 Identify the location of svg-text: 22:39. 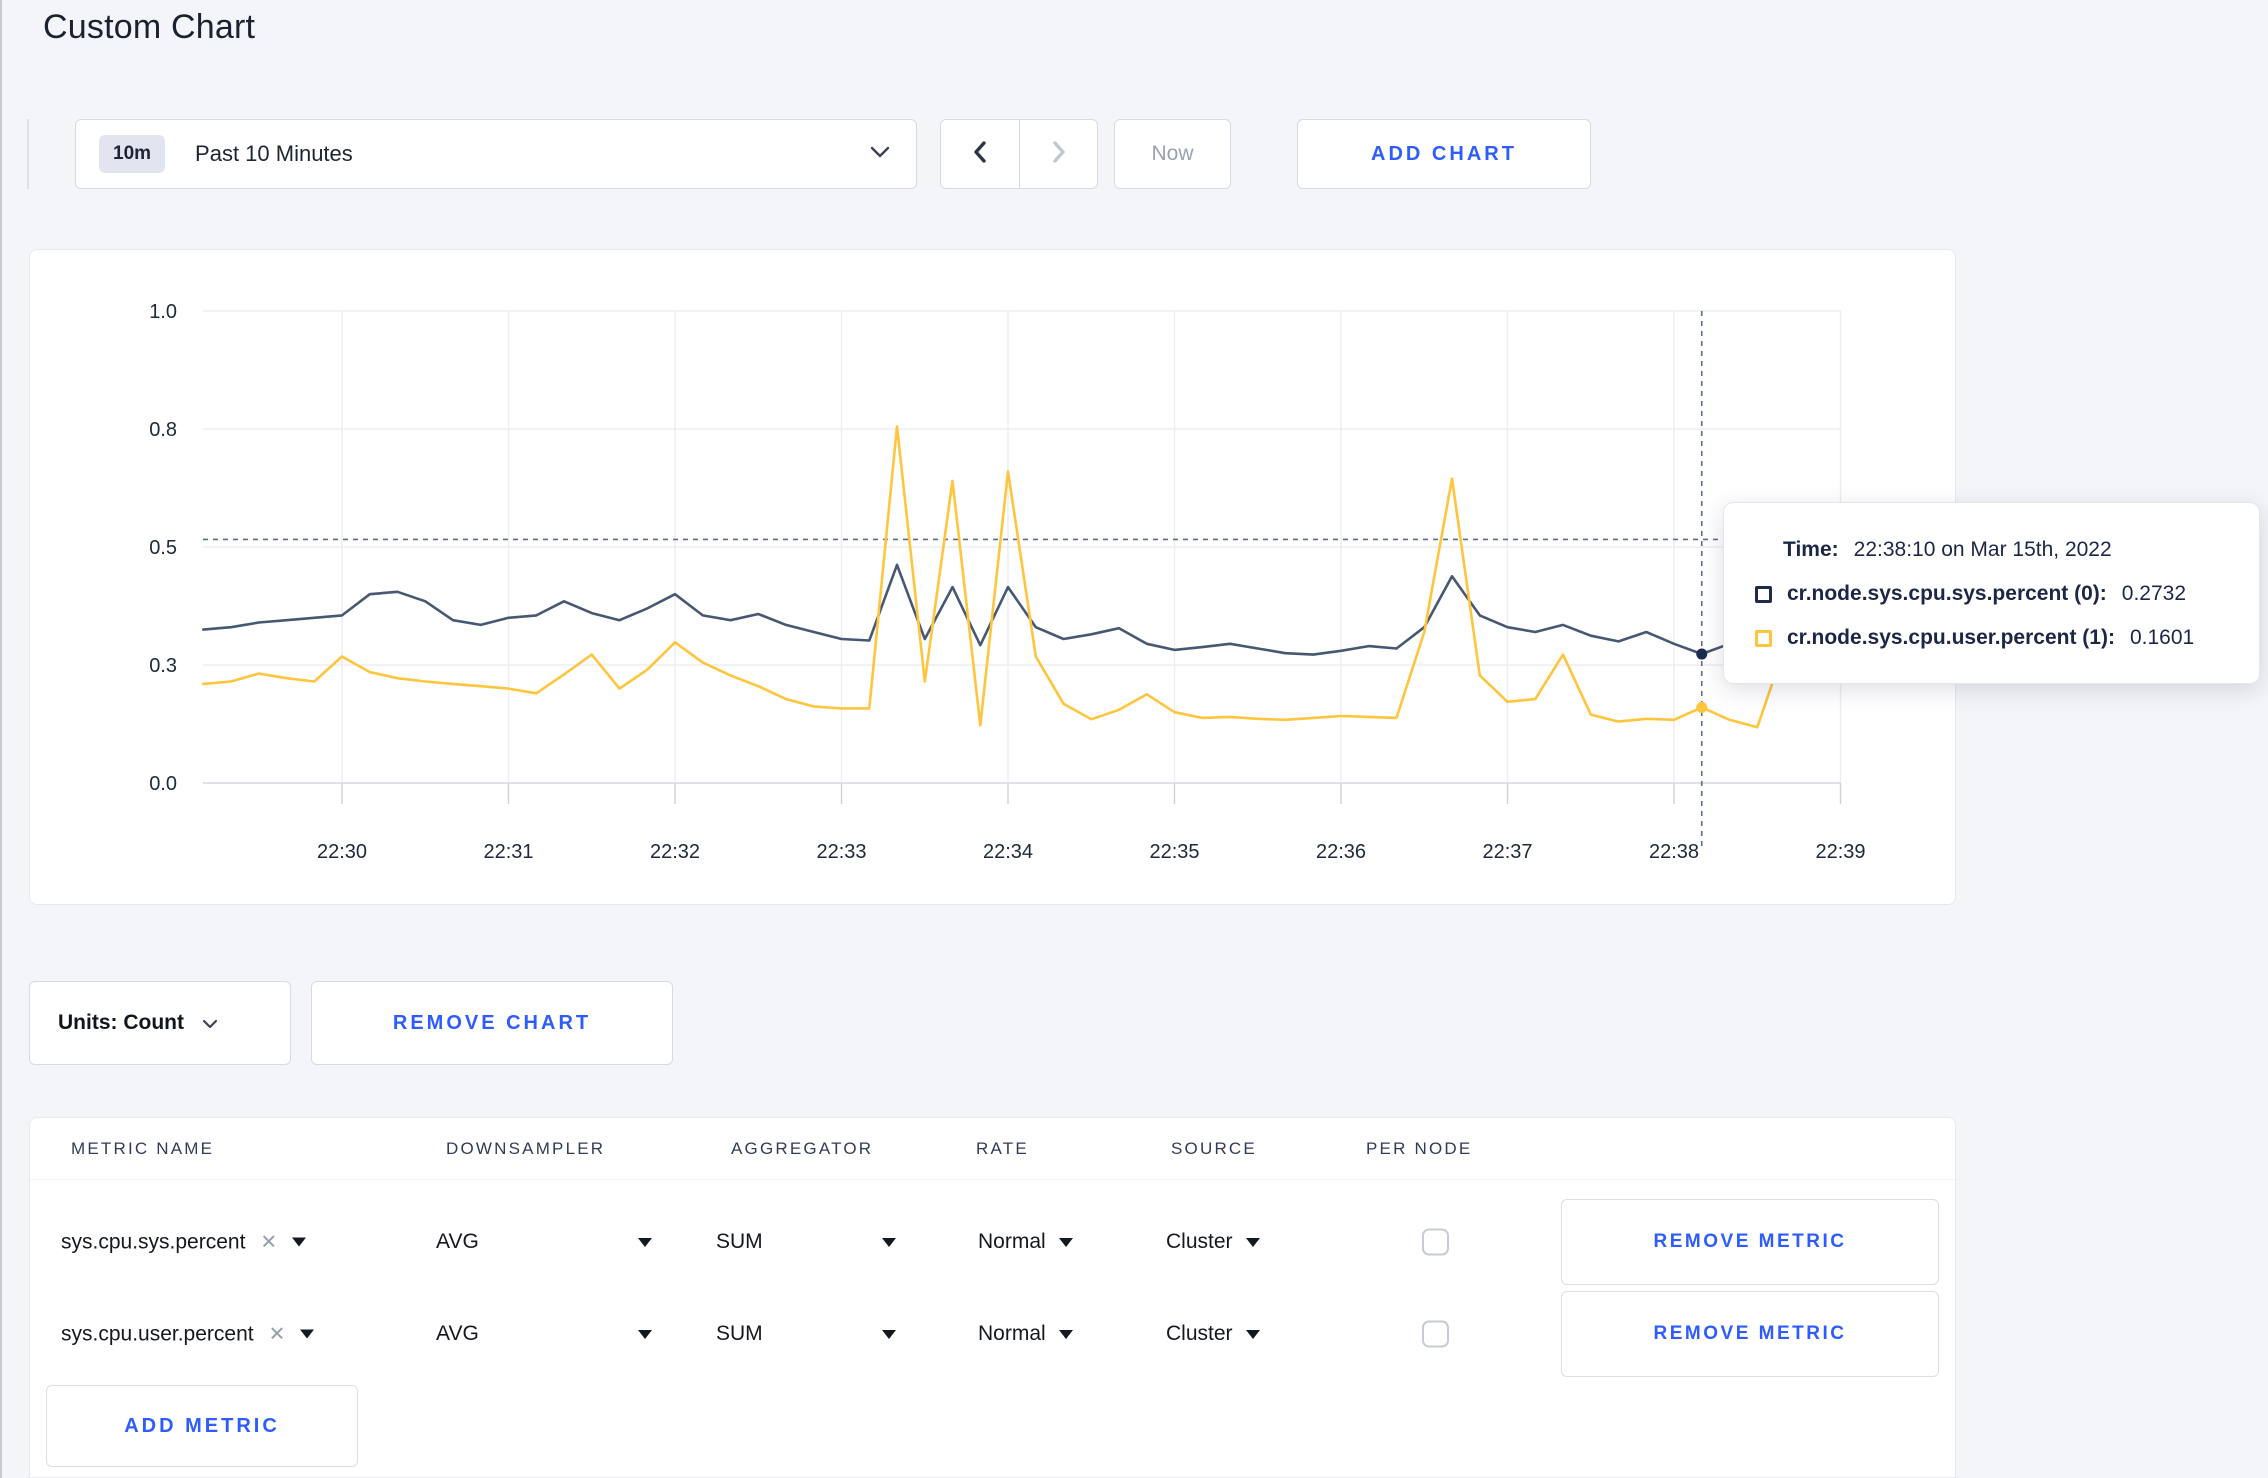
(1840, 852).